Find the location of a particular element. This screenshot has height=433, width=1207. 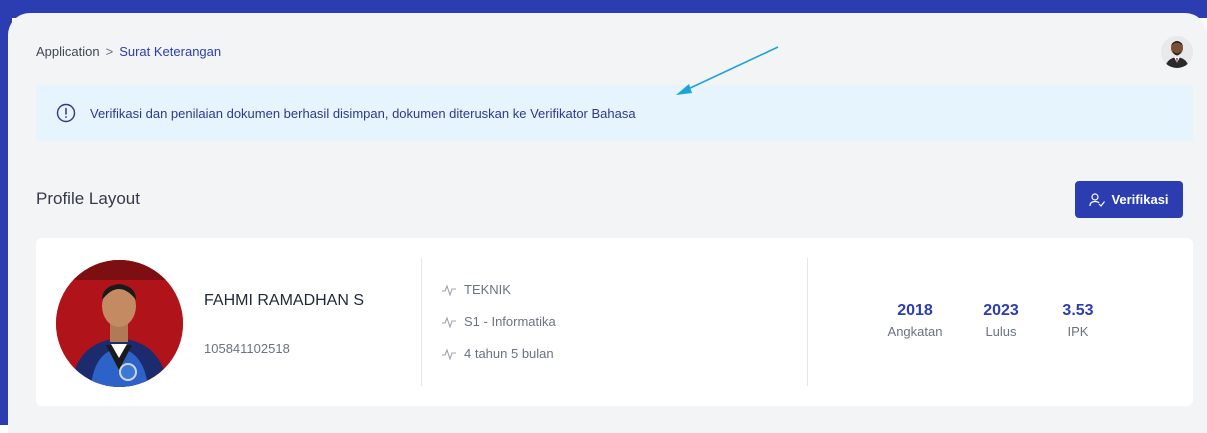

stat-lulus-label: Lulus is located at coordinates (1001, 331).